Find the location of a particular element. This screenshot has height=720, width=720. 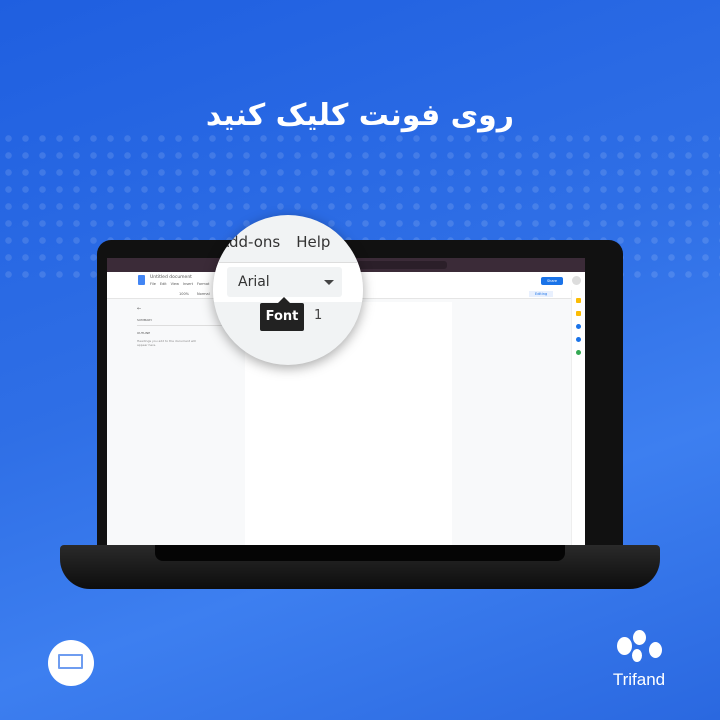

share-button: Share is located at coordinates (552, 281).